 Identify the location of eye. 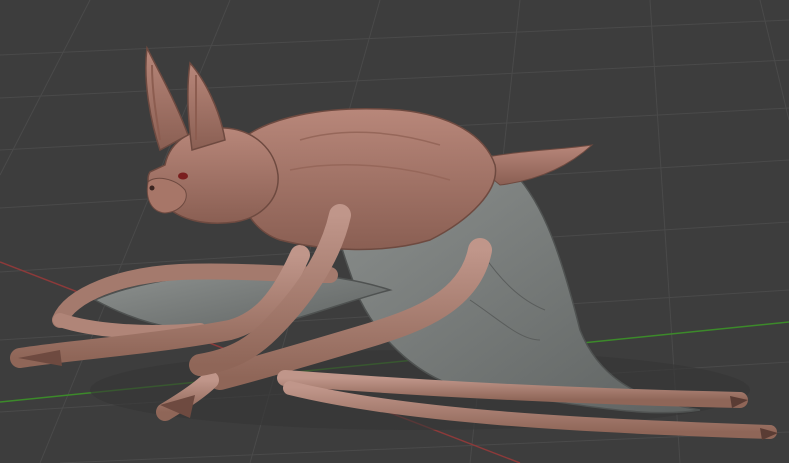
(183, 176).